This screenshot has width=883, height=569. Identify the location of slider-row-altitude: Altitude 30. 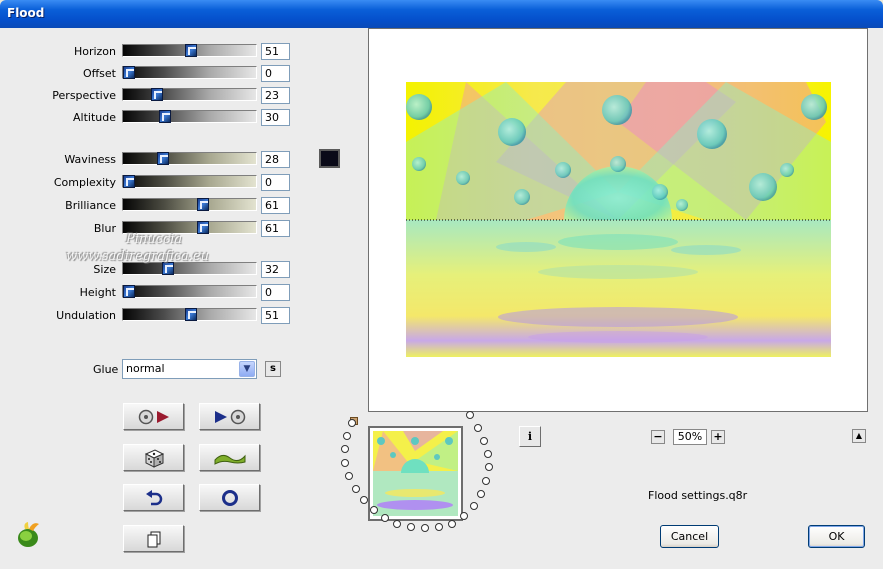
(150, 118).